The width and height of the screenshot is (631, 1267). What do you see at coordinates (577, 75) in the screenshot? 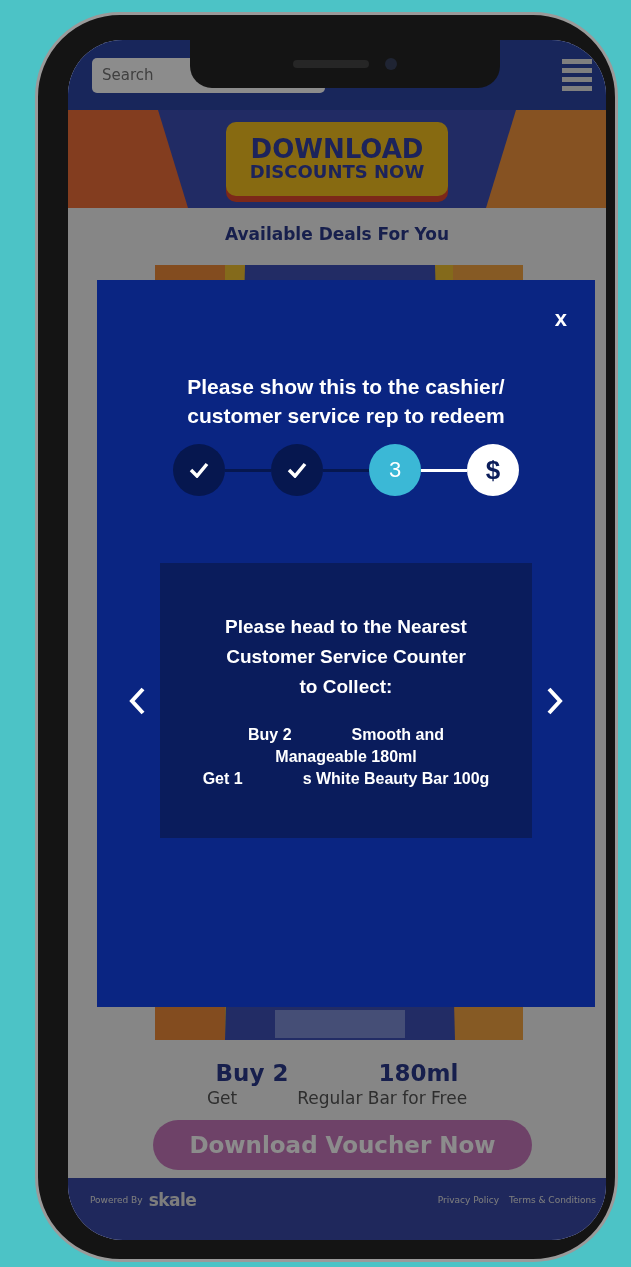
I see `menu-icon` at bounding box center [577, 75].